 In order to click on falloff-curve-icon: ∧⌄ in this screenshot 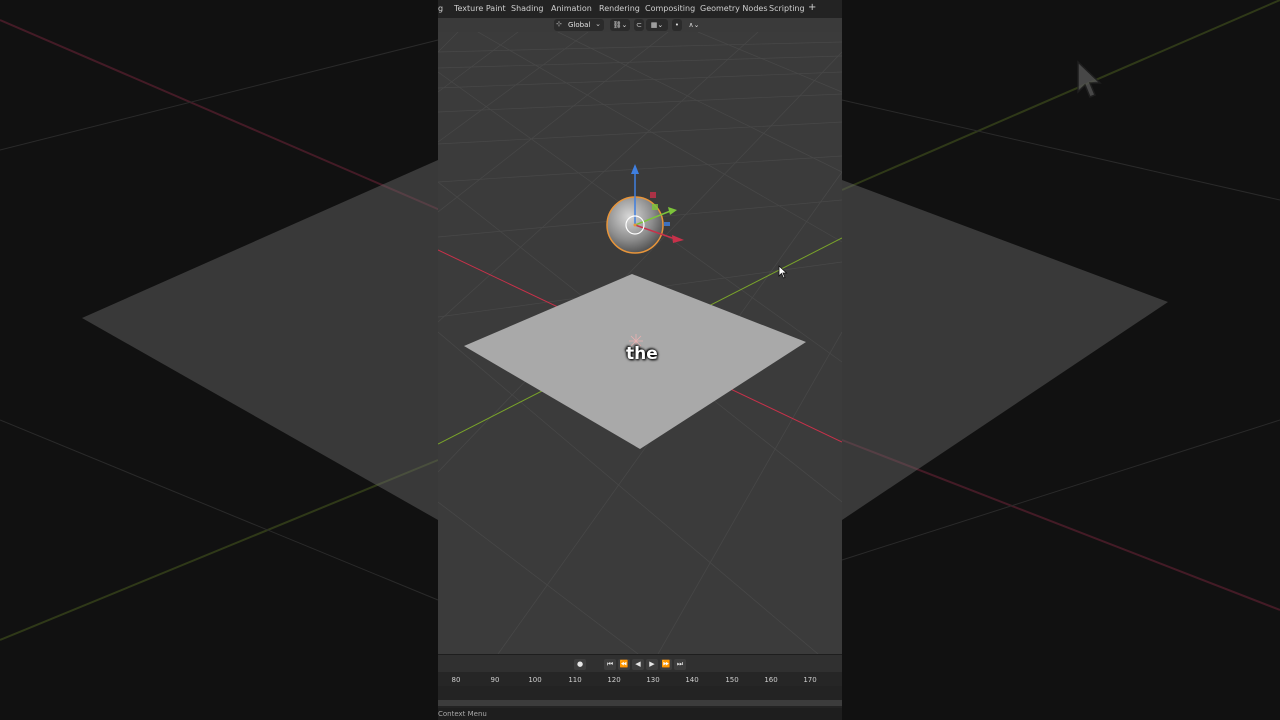, I will do `click(694, 25)`.